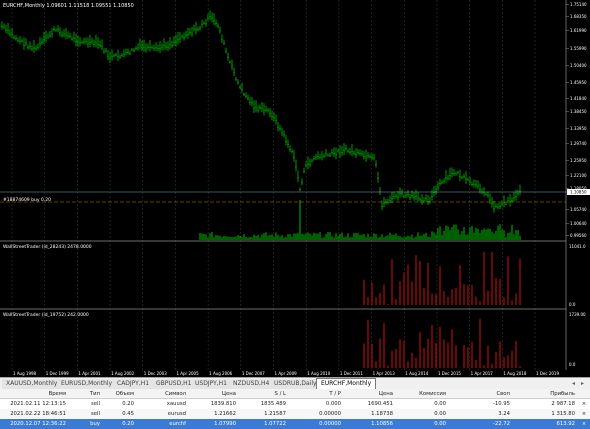 This screenshot has width=590, height=429. What do you see at coordinates (177, 424) in the screenshot?
I see `cell-symbol: eurchf` at bounding box center [177, 424].